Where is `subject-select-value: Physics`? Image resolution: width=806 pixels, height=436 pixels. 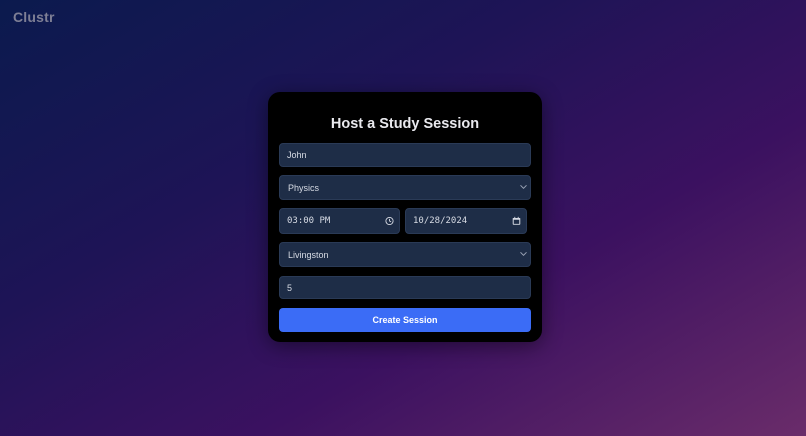
subject-select-value: Physics is located at coordinates (304, 187).